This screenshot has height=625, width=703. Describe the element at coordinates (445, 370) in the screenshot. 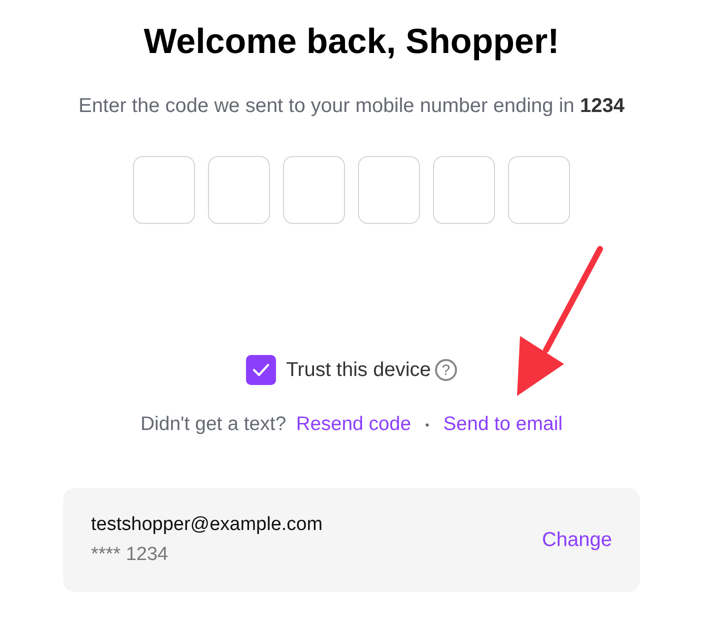

I see `help-icon: ?` at that location.